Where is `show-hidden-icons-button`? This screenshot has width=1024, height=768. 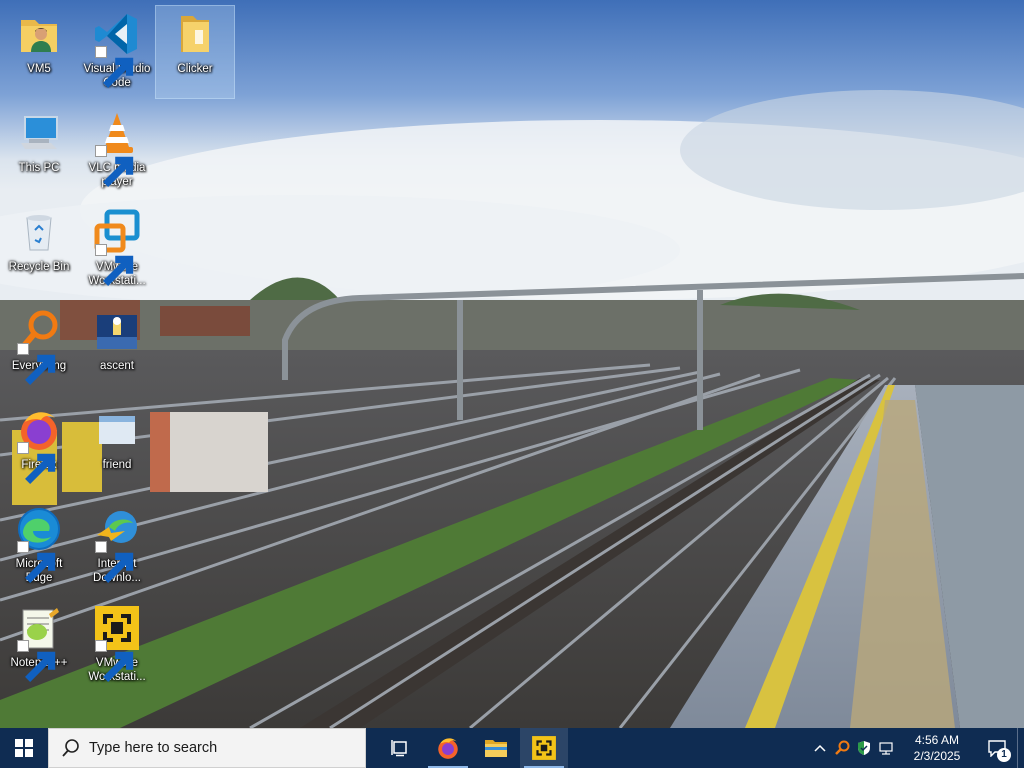
show-hidden-icons-button is located at coordinates (820, 748).